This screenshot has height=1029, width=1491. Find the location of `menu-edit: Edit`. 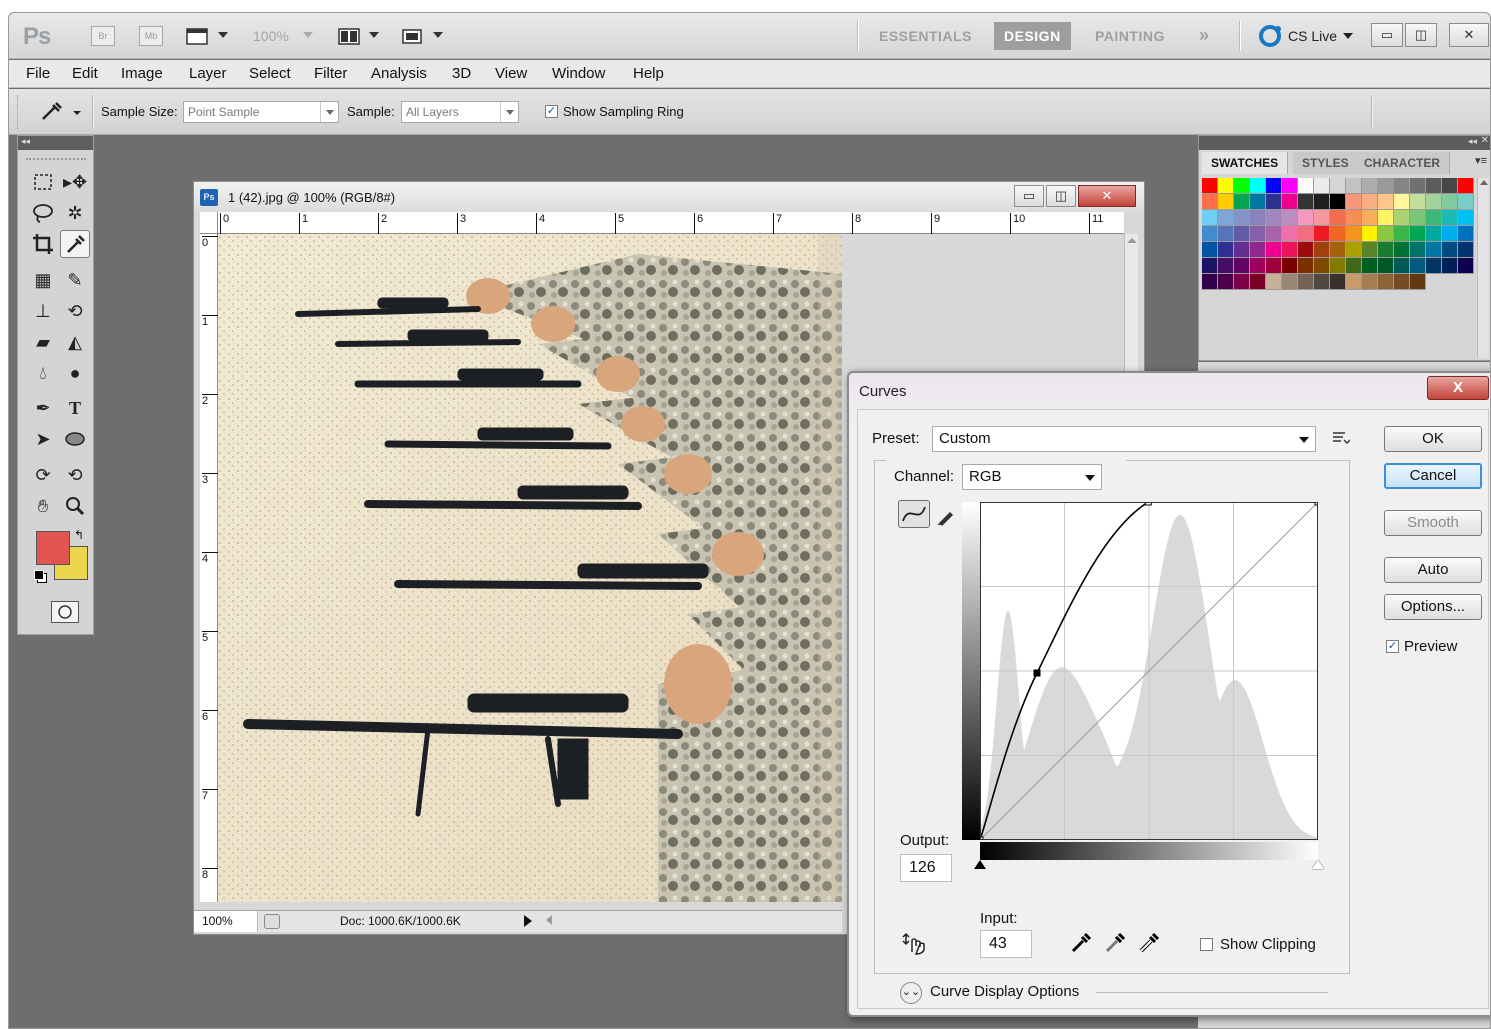

menu-edit: Edit is located at coordinates (85, 73).